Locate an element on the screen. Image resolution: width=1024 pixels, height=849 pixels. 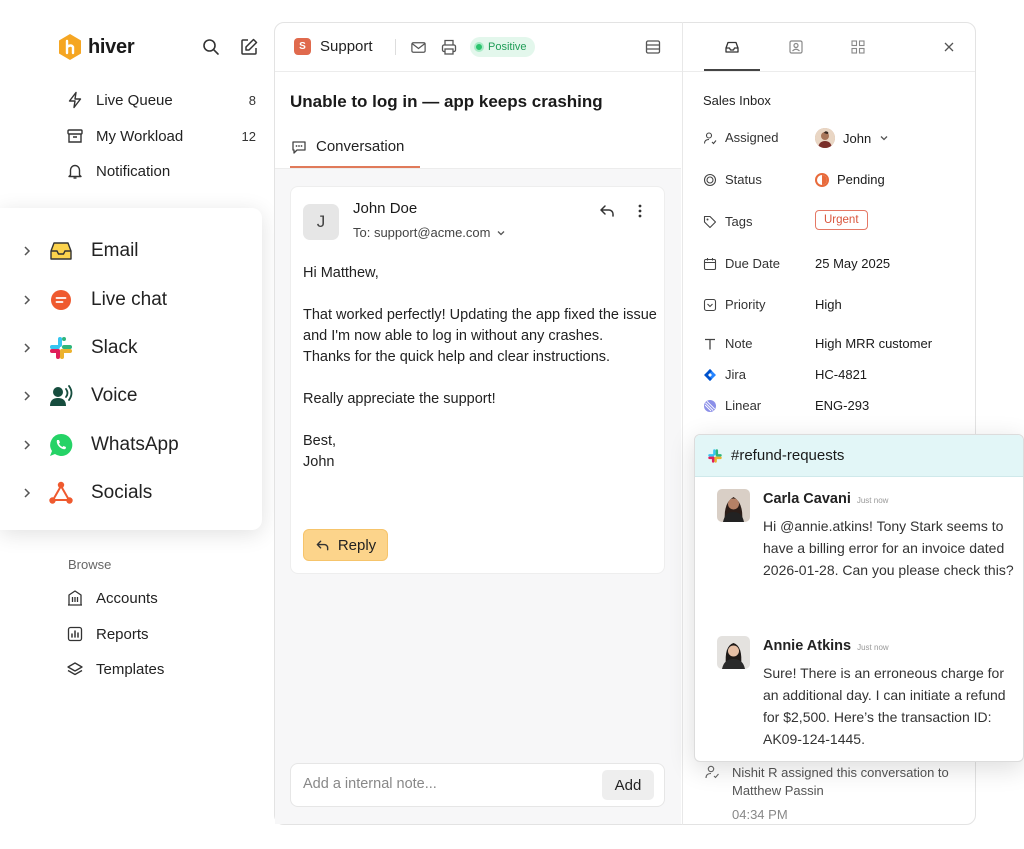
slack-channel-header: #refund-requests is located at coordinates (859, 456).